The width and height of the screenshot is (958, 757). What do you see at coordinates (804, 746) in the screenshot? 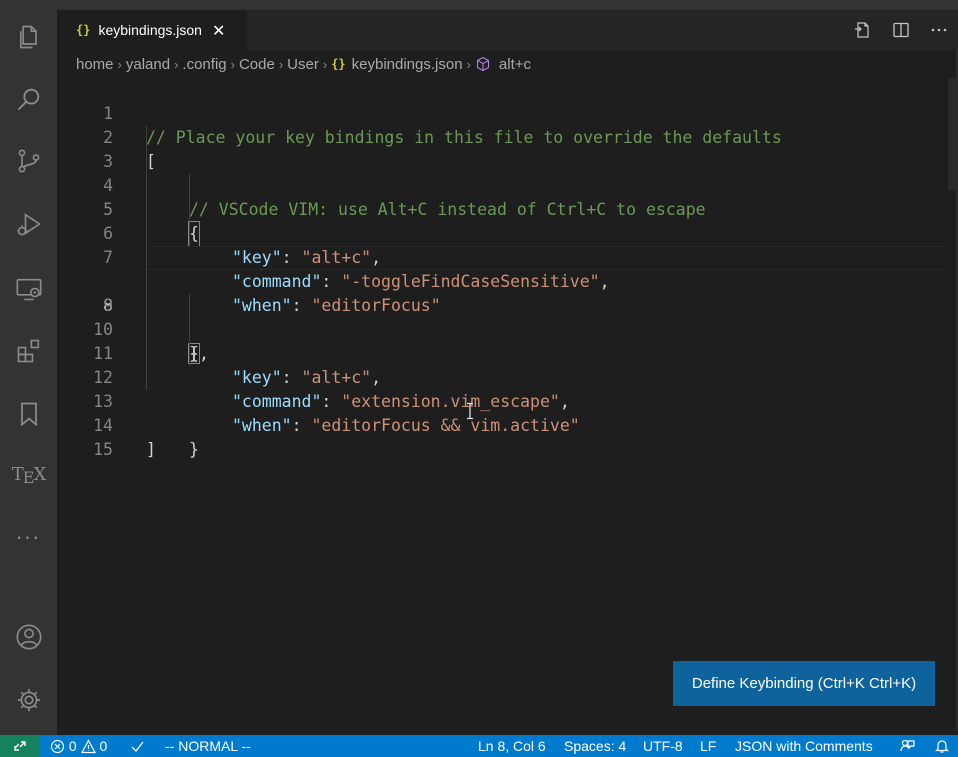
I see `language-mode: JSON with Comments` at bounding box center [804, 746].